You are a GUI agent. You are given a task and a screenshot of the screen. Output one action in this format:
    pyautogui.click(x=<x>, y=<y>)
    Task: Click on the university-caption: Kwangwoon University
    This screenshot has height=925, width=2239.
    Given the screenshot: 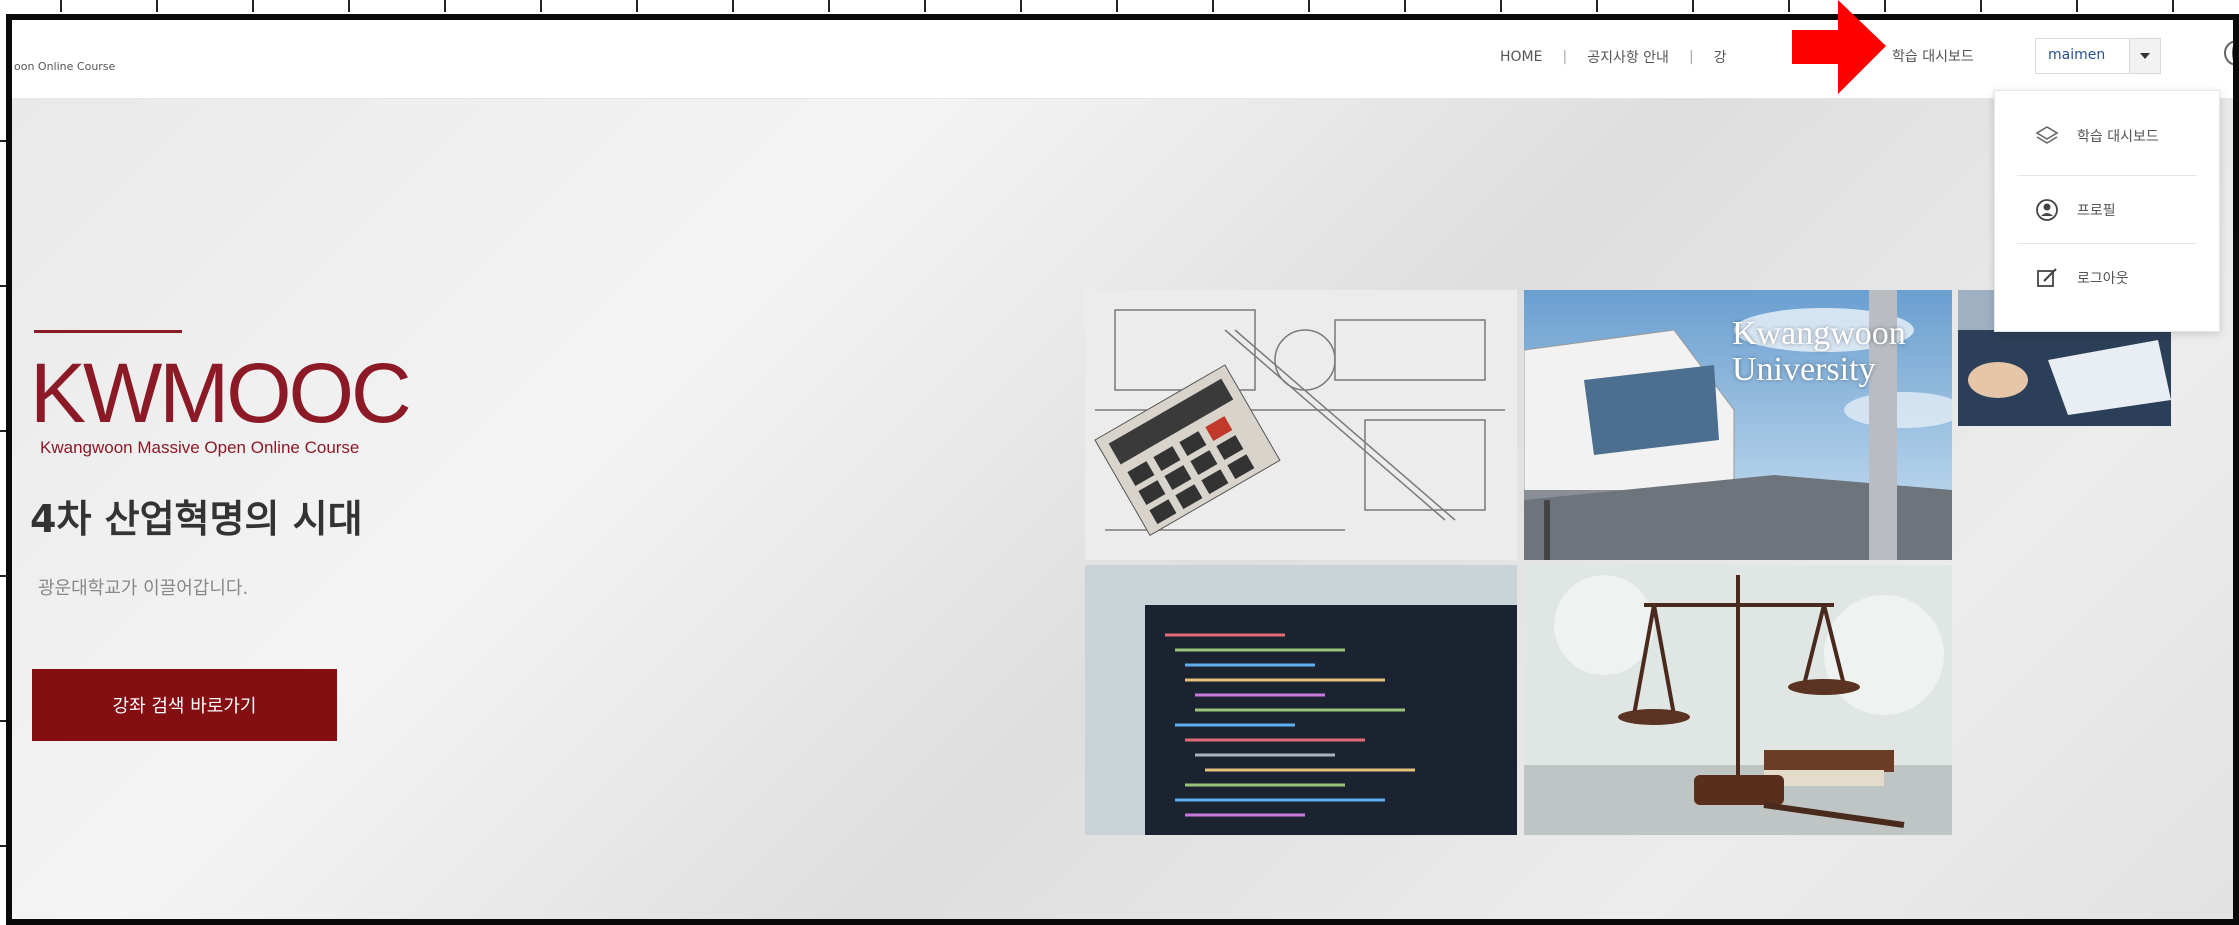 What is the action you would take?
    pyautogui.click(x=1819, y=351)
    